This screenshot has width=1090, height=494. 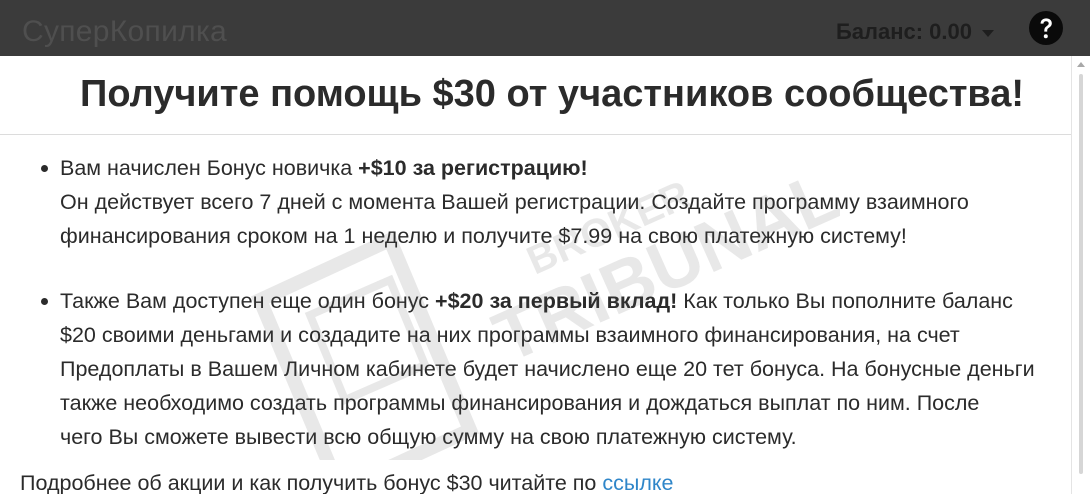 What do you see at coordinates (845, 301) in the screenshot?
I see `bonus-text: Как только Вы пополните баланс` at bounding box center [845, 301].